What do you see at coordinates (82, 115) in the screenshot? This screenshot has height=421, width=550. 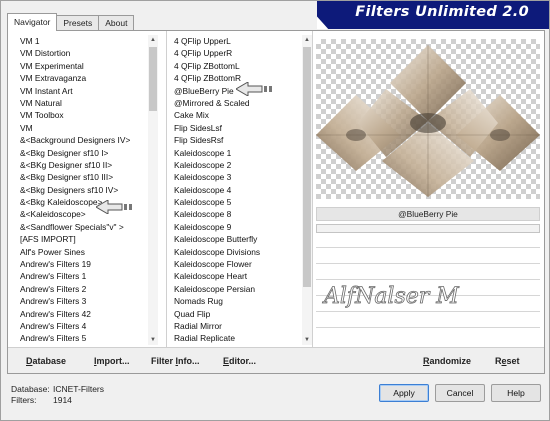 I see `category-list-item: VM Toolbox` at bounding box center [82, 115].